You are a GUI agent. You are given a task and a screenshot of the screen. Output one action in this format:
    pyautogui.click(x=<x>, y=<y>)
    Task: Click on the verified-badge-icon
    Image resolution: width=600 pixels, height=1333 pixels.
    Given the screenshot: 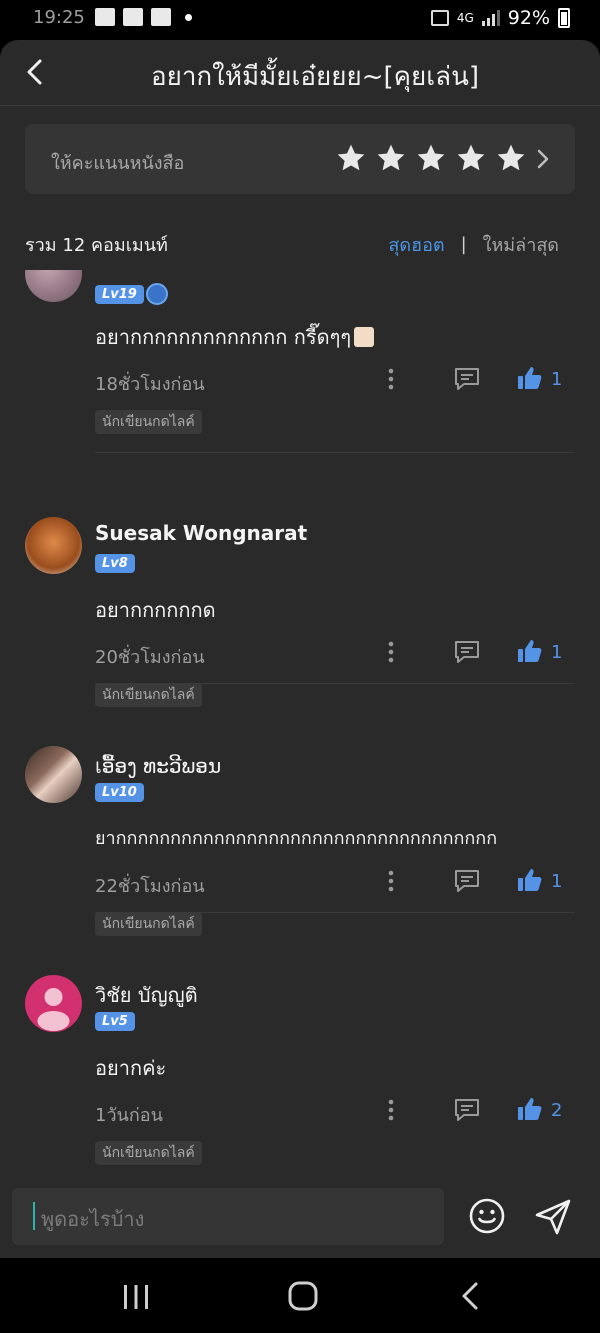 What is the action you would take?
    pyautogui.click(x=157, y=294)
    